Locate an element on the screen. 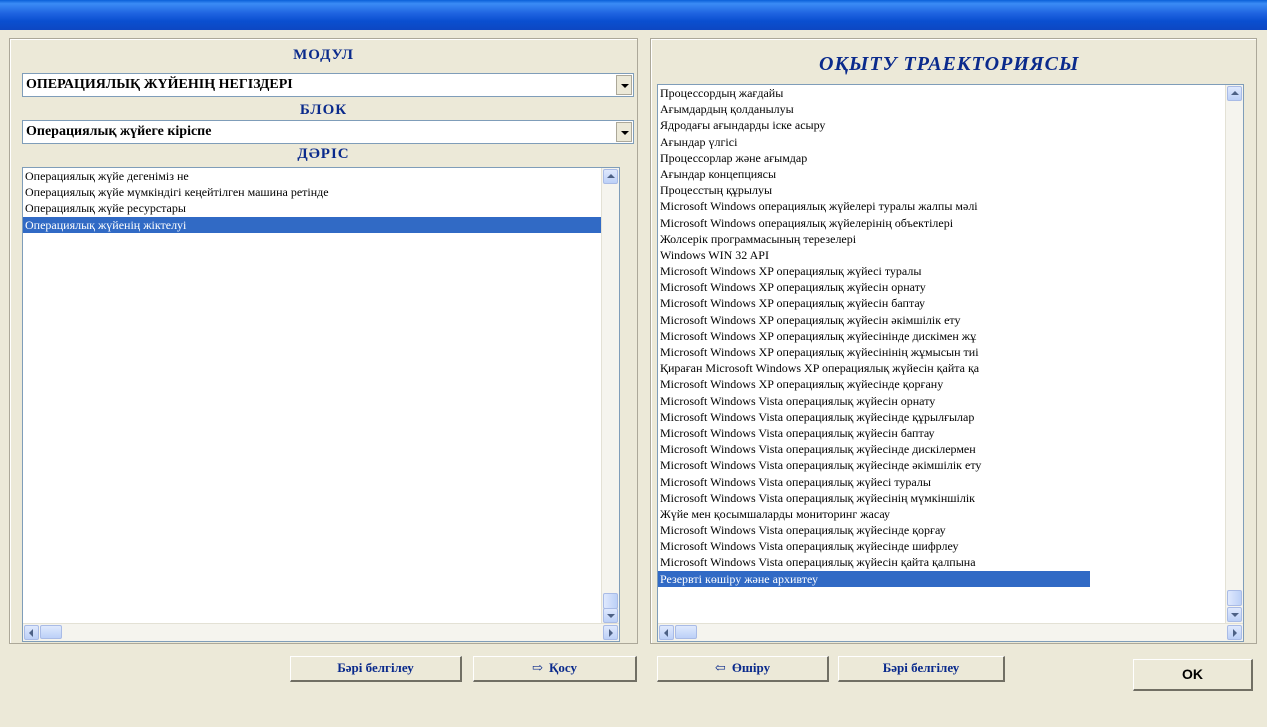  trajectory-list-item: Жолсерік программасының терезелері is located at coordinates (874, 239).